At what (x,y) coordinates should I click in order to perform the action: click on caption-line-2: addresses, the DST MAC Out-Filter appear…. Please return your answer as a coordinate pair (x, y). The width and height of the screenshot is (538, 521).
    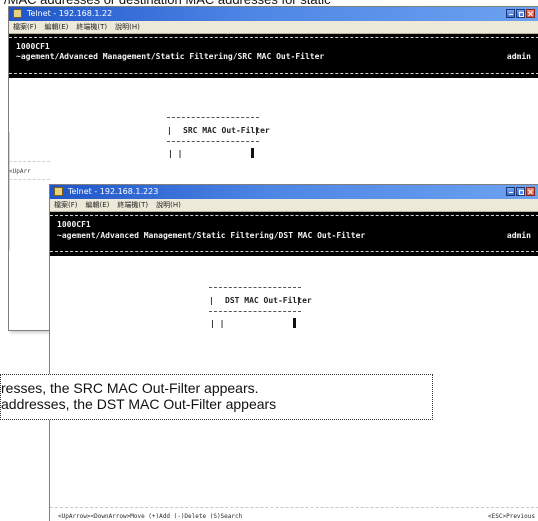
    Looking at the image, I should click on (139, 404).